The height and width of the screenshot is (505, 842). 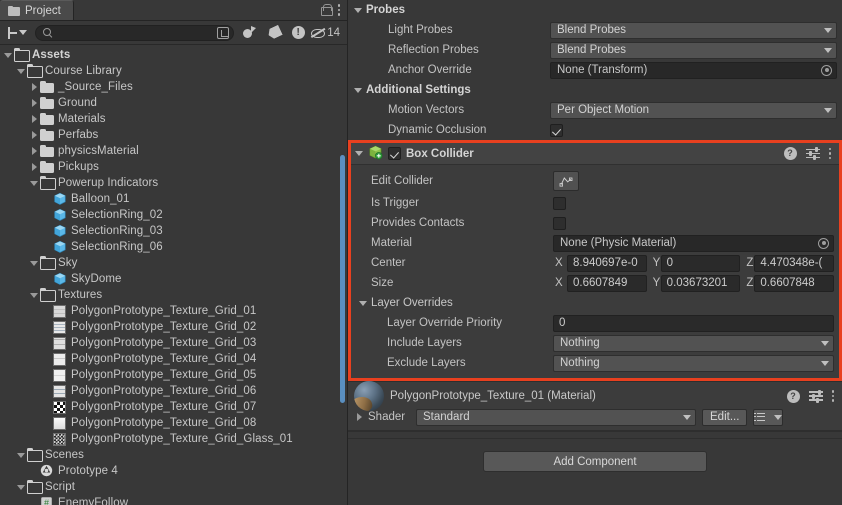 What do you see at coordinates (173, 151) in the screenshot?
I see `tree-item: physicsMaterial` at bounding box center [173, 151].